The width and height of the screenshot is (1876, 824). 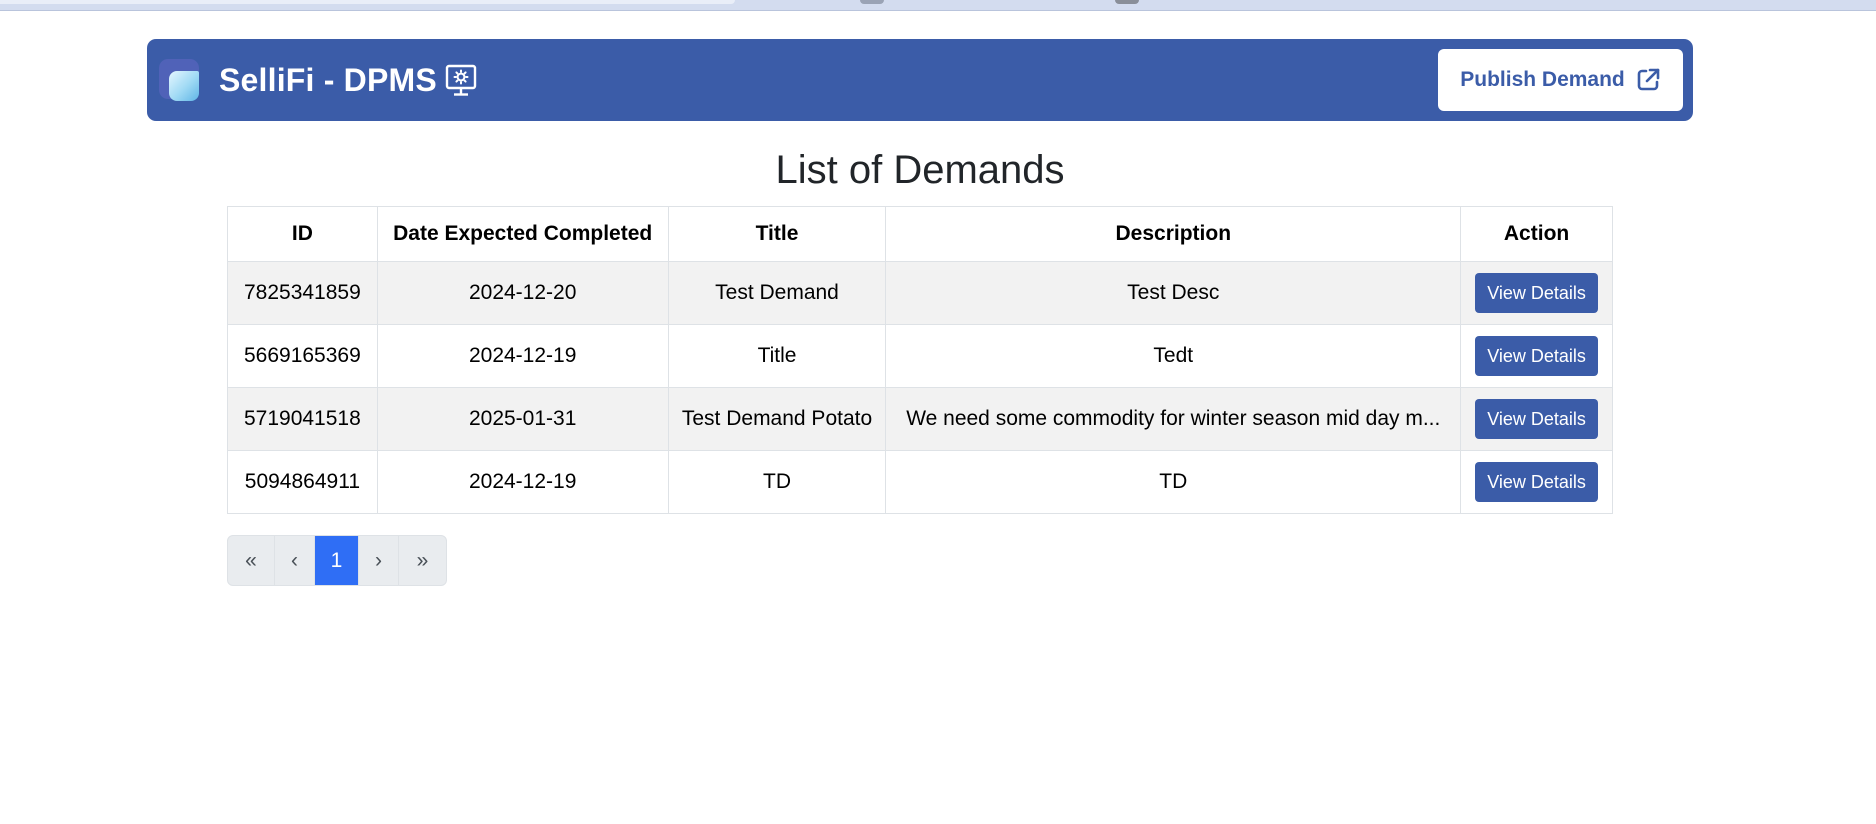 What do you see at coordinates (522, 293) in the screenshot?
I see `cell-date: 2024-12-20` at bounding box center [522, 293].